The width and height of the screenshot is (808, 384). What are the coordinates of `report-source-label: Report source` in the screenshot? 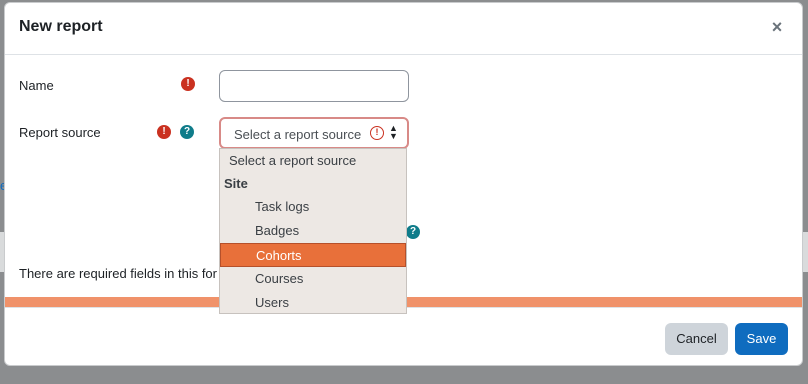 It's located at (60, 132).